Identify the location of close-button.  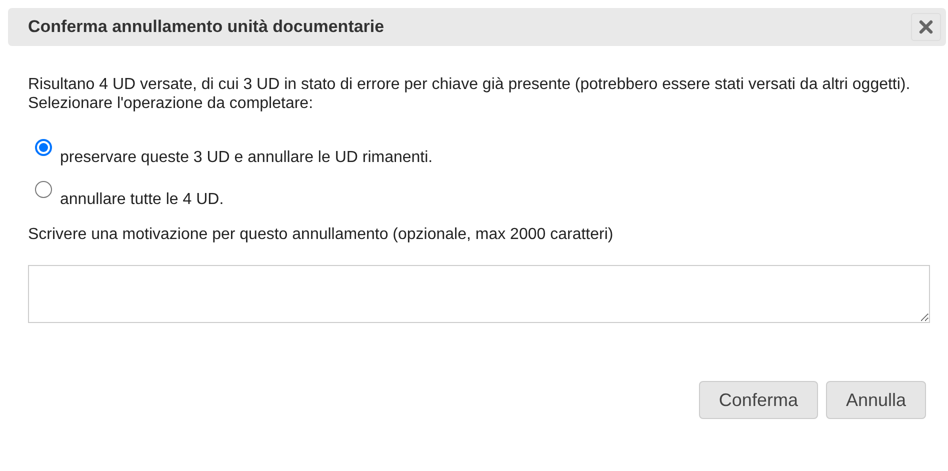
(926, 27).